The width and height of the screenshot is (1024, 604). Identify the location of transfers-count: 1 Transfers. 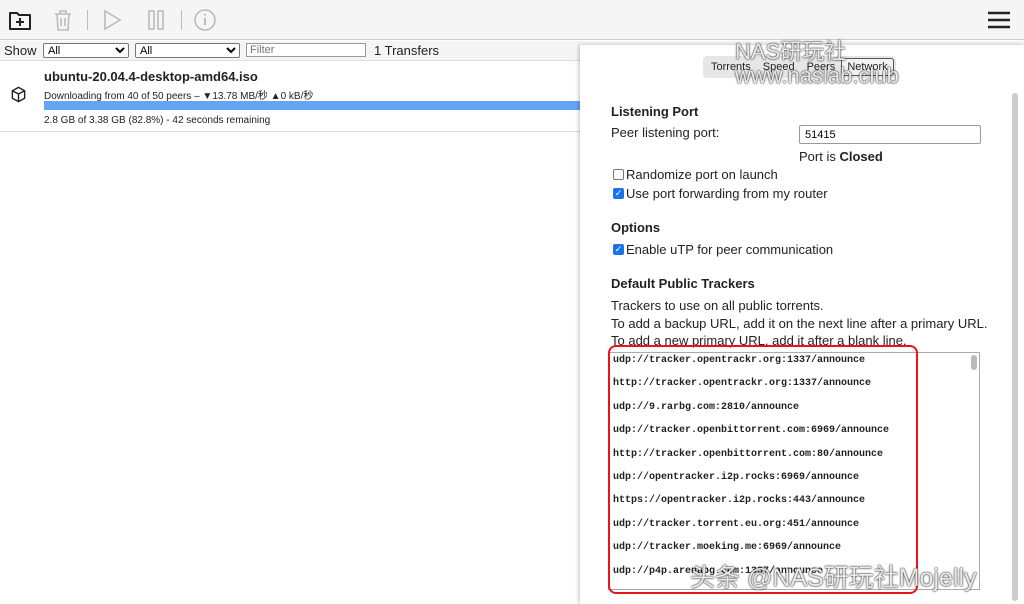
(407, 50).